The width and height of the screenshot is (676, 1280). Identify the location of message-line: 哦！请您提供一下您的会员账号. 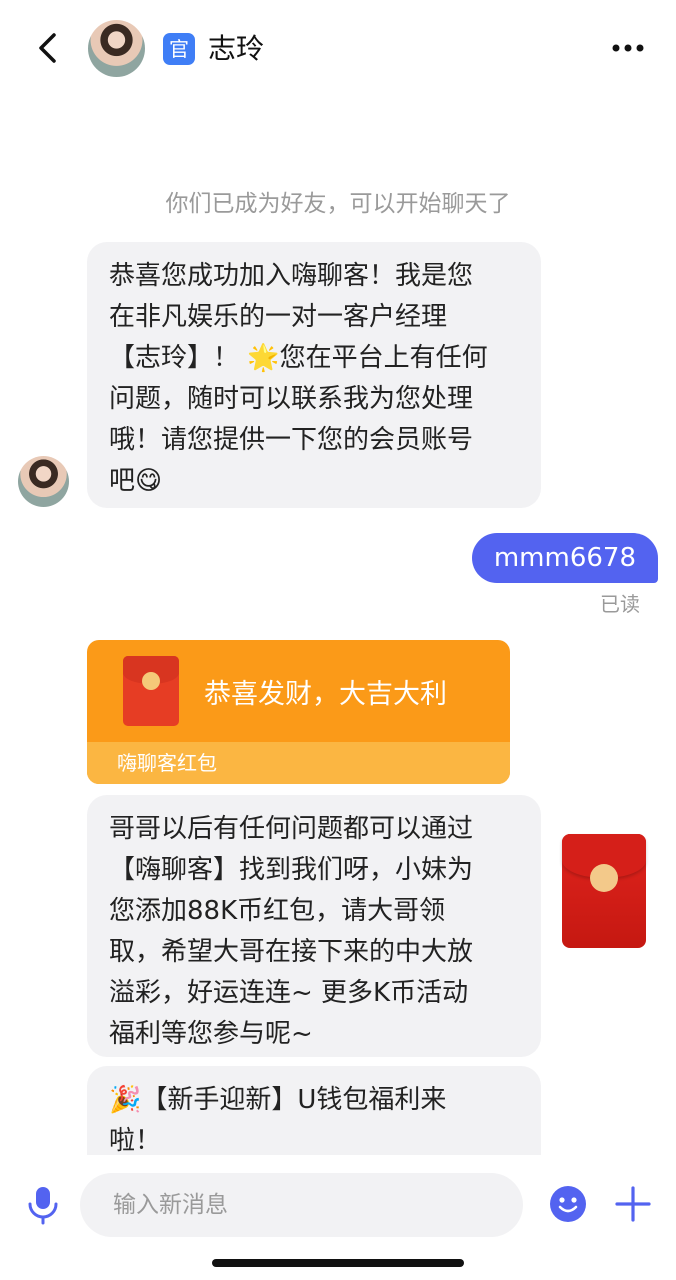
(291, 440).